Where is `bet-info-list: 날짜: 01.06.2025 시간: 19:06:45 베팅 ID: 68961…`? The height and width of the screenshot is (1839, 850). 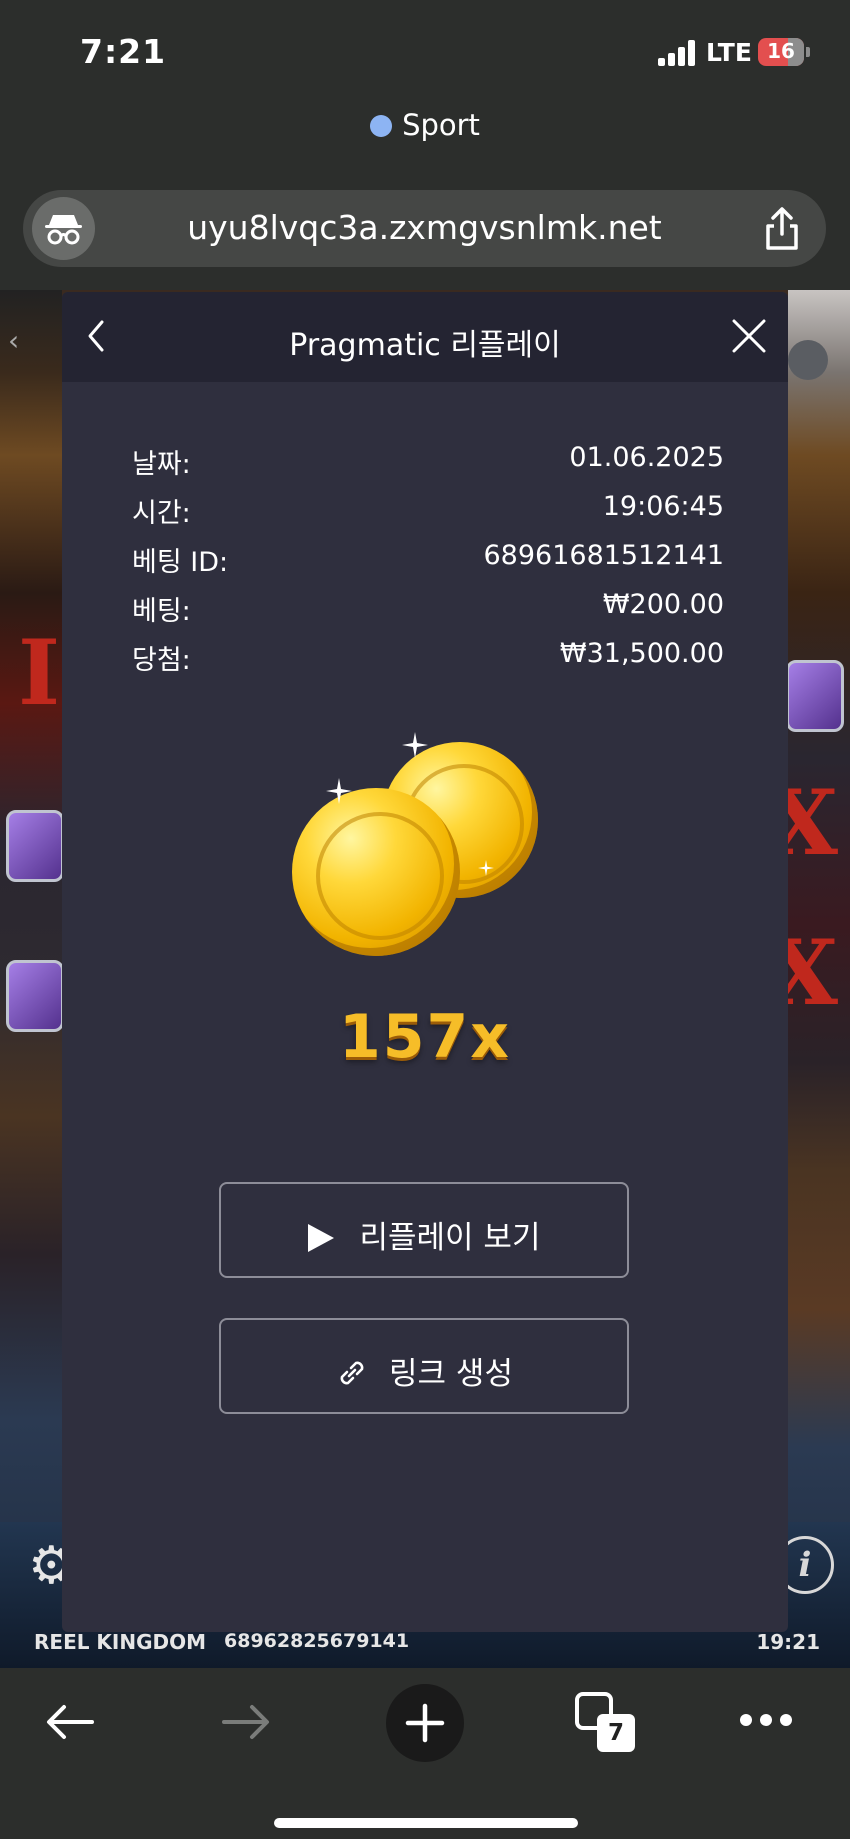
bet-info-list: 날짜: 01.06.2025 시간: 19:06:45 베팅 ID: 68961… is located at coordinates (428, 564).